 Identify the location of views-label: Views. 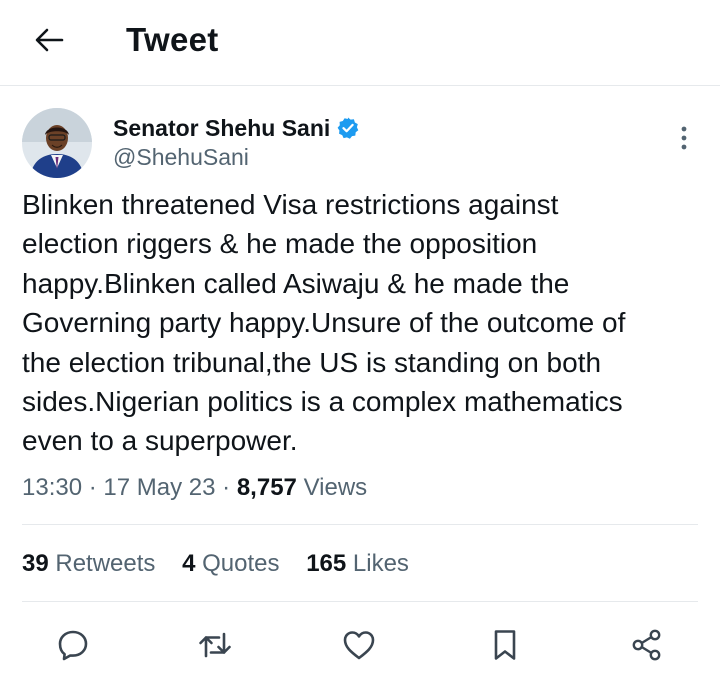
(335, 487).